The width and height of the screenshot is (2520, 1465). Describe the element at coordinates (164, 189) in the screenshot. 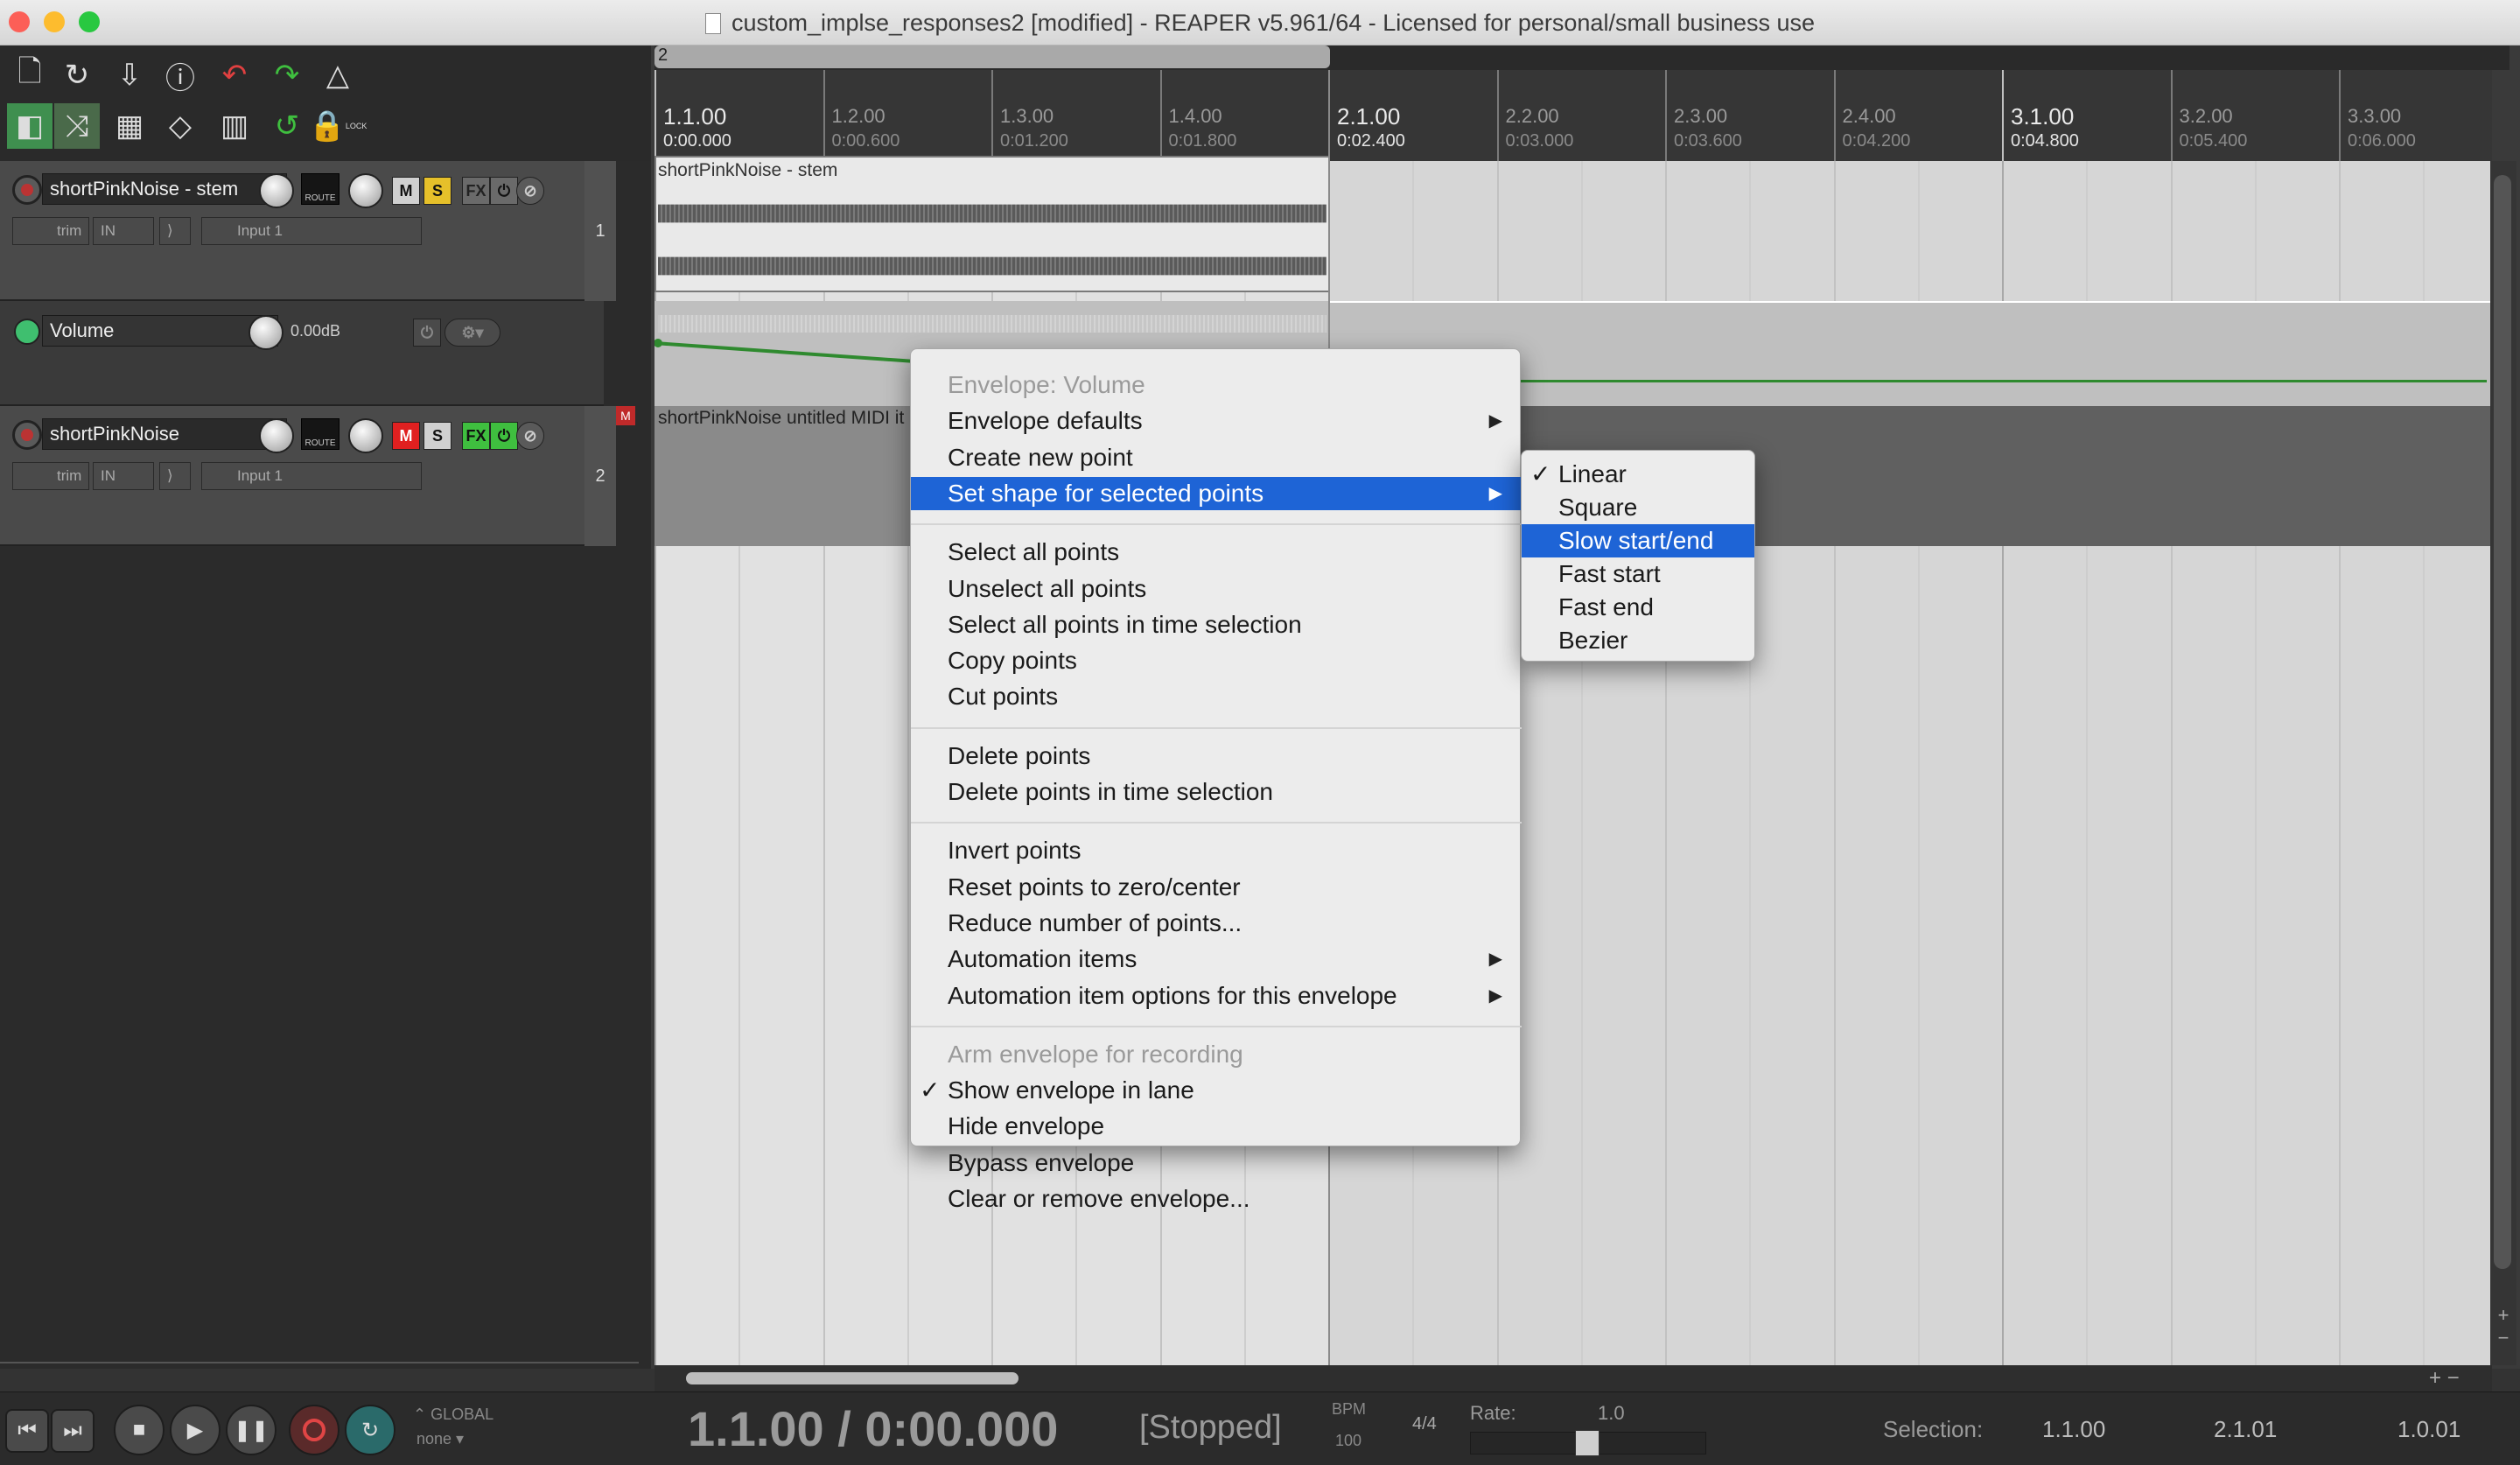

I see `track-name: shortPinkNoise - stem` at that location.